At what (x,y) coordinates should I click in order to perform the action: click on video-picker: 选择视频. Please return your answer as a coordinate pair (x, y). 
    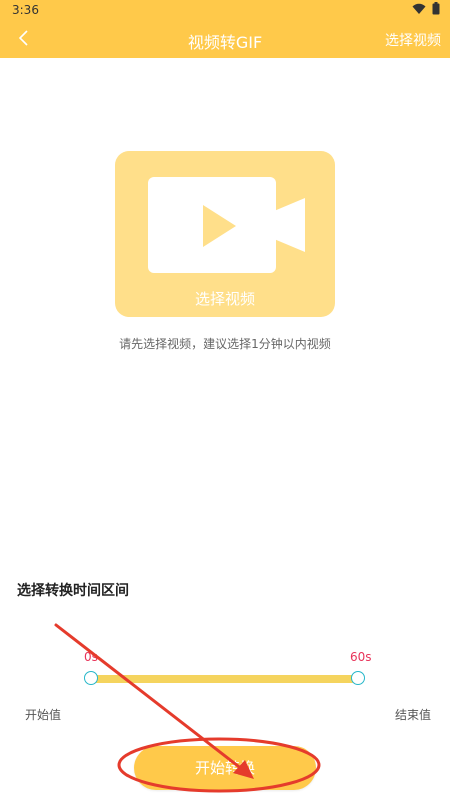
    Looking at the image, I should click on (225, 234).